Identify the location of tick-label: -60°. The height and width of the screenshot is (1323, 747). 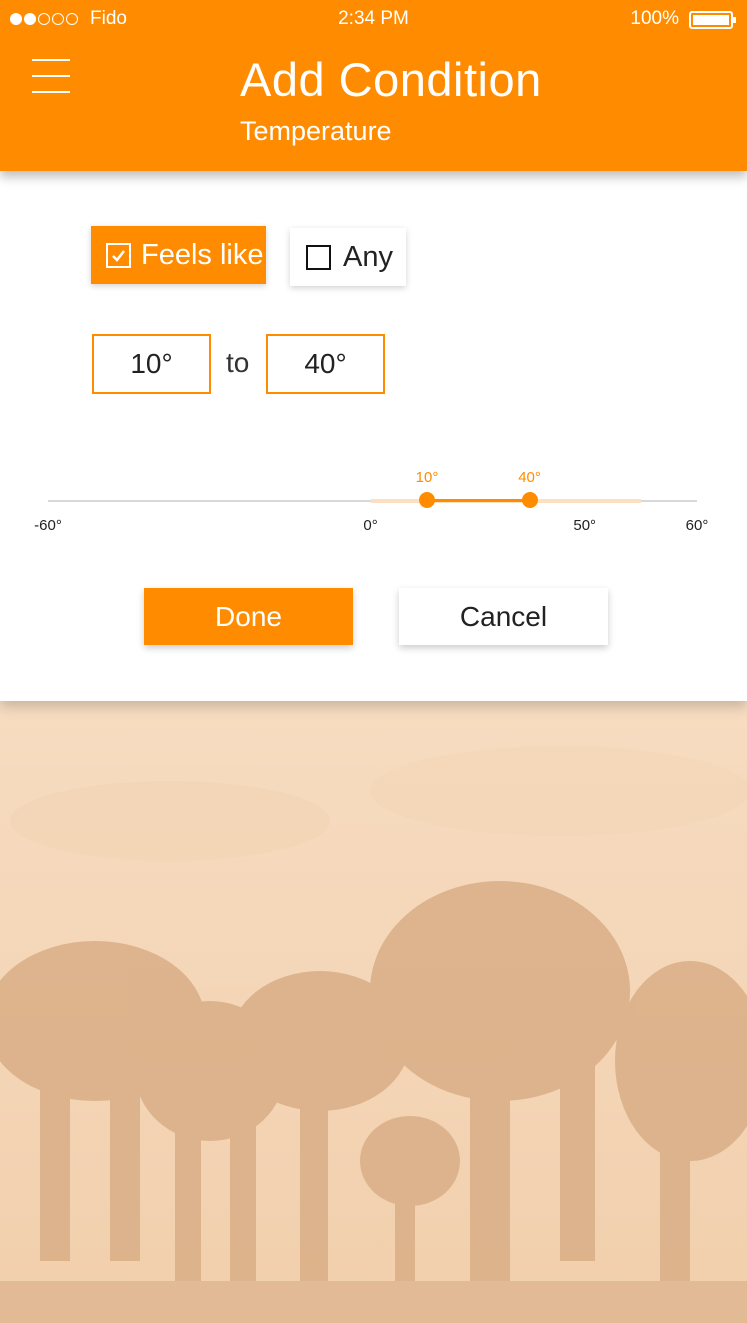
(48, 525).